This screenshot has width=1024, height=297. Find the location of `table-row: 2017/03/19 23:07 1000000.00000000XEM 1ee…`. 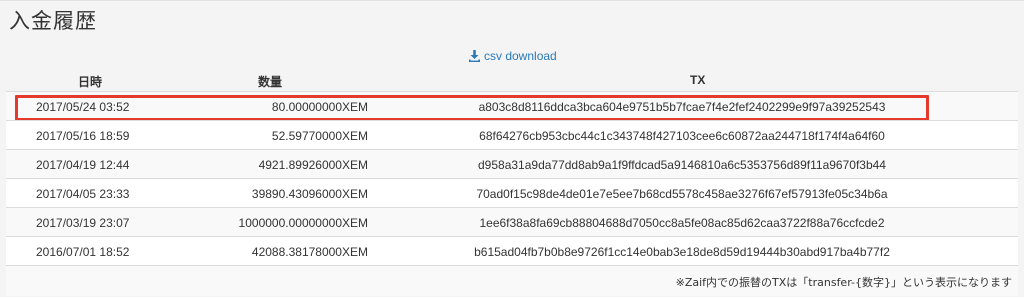

table-row: 2017/03/19 23:07 1000000.00000000XEM 1ee… is located at coordinates (512, 221).